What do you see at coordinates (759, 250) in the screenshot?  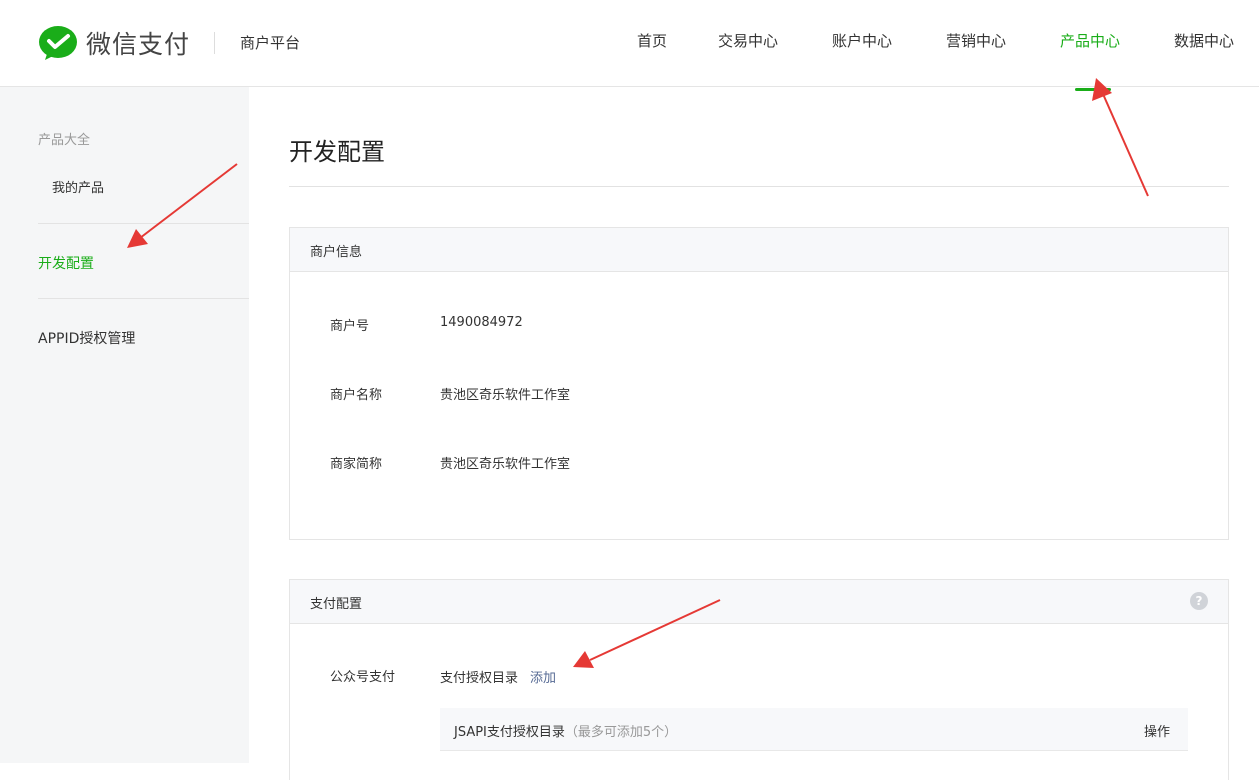 I see `merchant-info-header: 商户信息` at bounding box center [759, 250].